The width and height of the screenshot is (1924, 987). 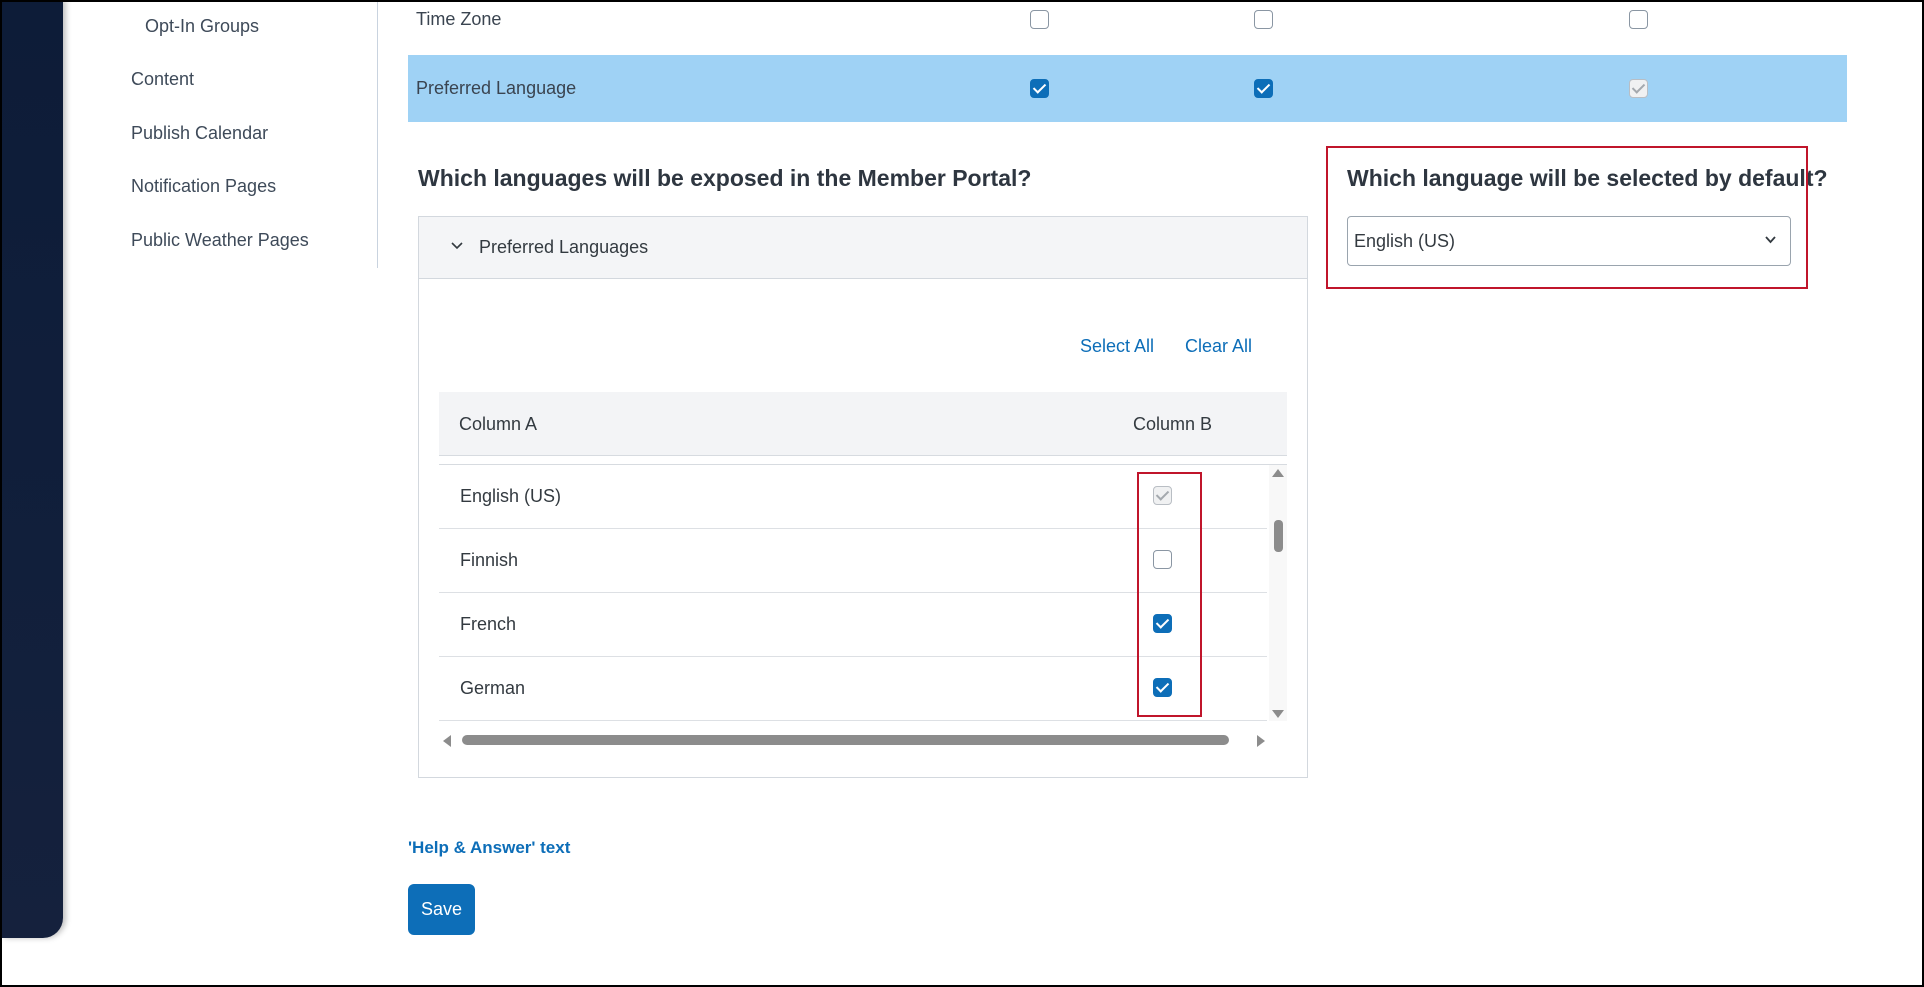 What do you see at coordinates (1278, 593) in the screenshot?
I see `vertical-scrollbar` at bounding box center [1278, 593].